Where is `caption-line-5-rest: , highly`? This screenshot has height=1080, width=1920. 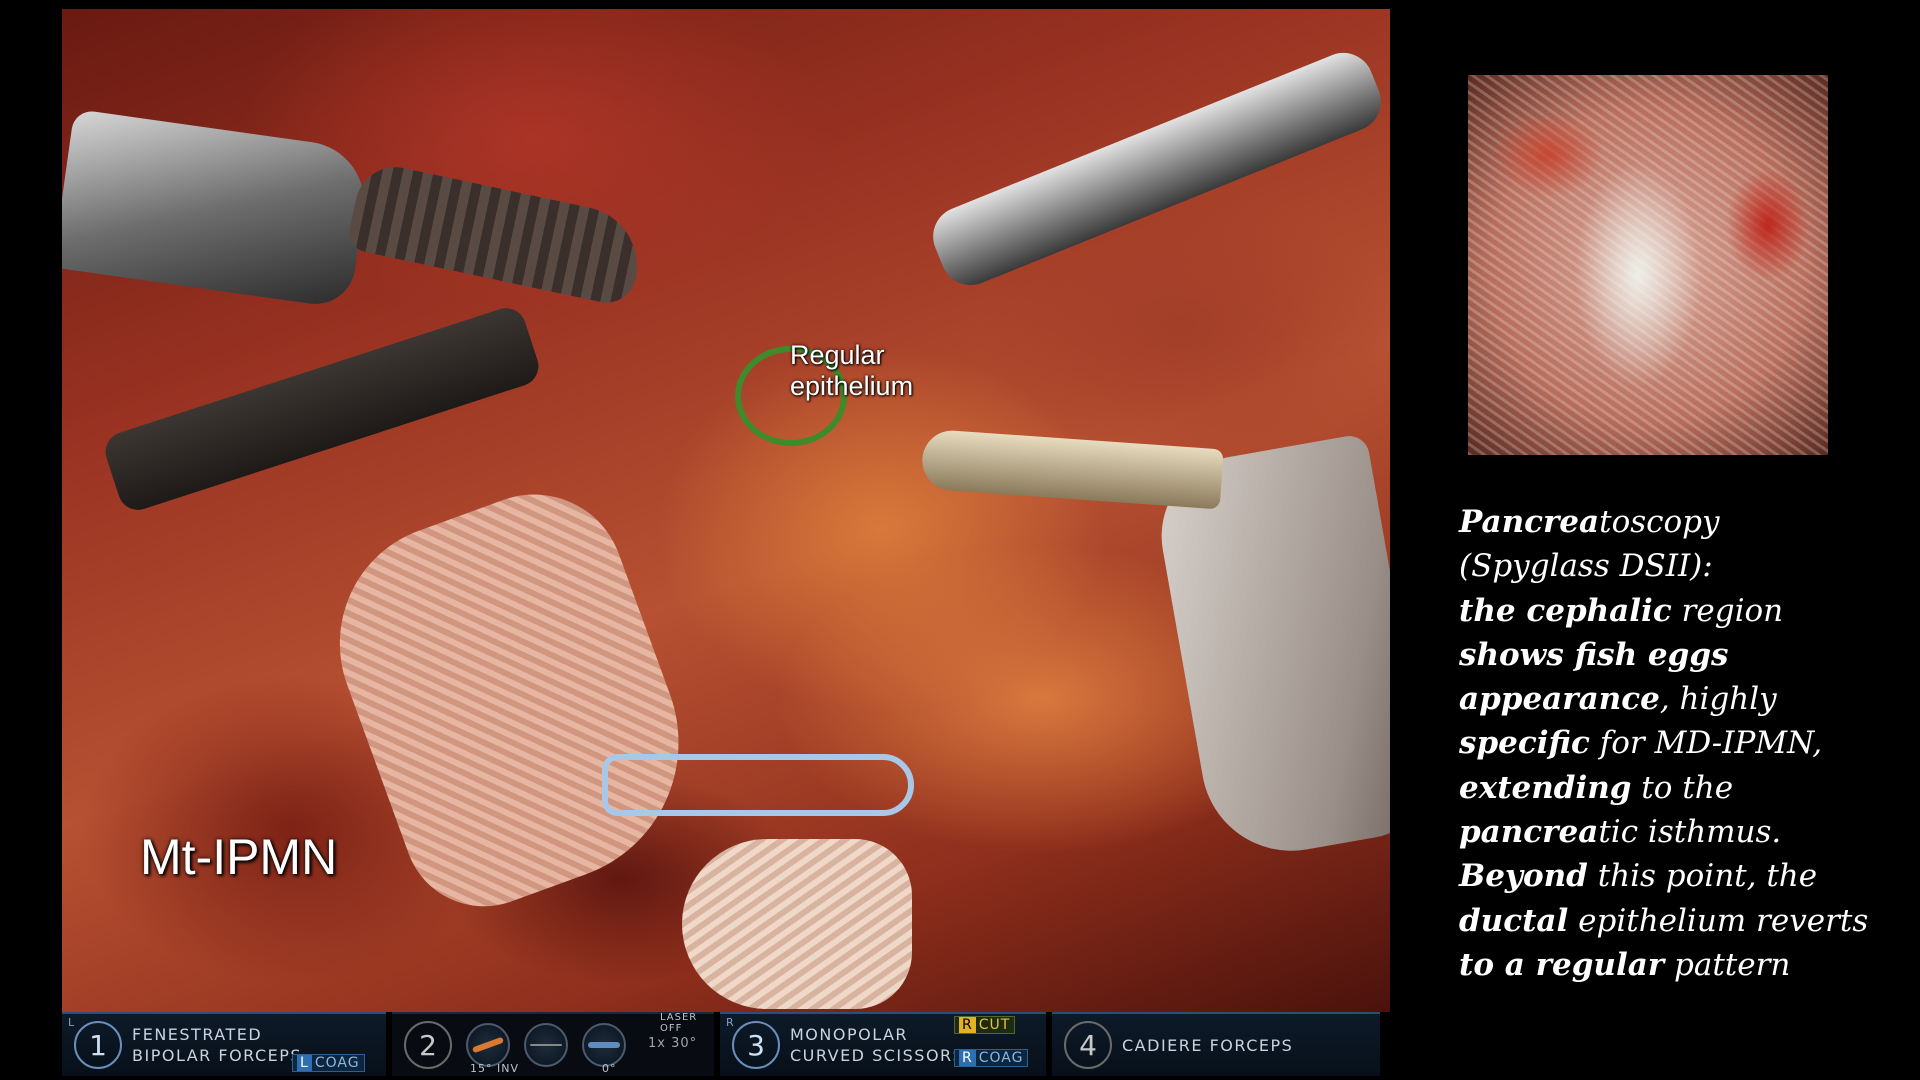 caption-line-5-rest: , highly is located at coordinates (1718, 699).